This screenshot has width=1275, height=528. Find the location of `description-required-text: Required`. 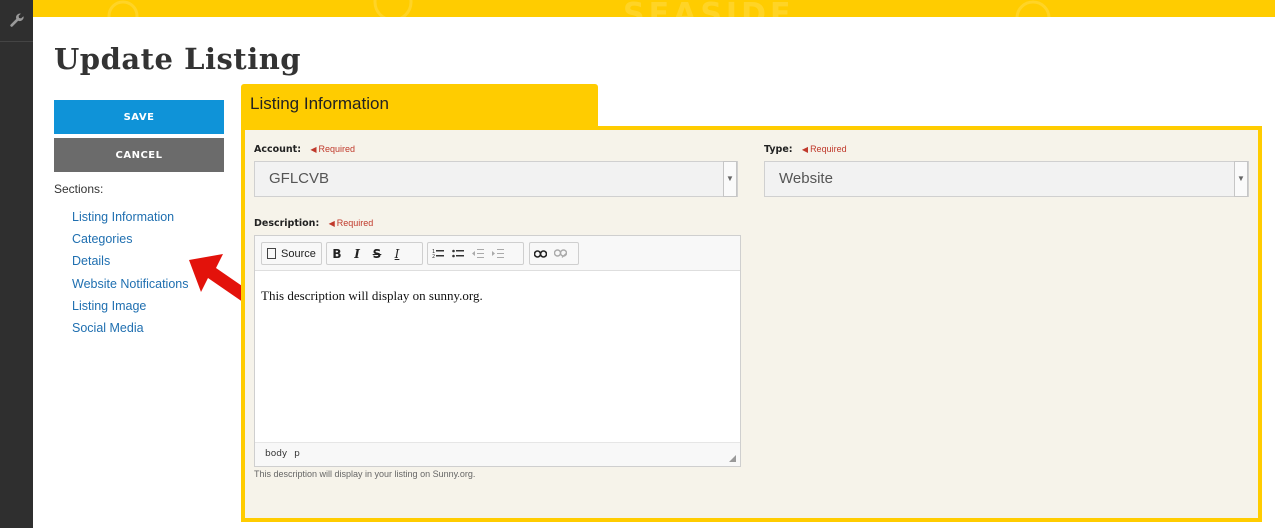

description-required-text: Required is located at coordinates (355, 223).